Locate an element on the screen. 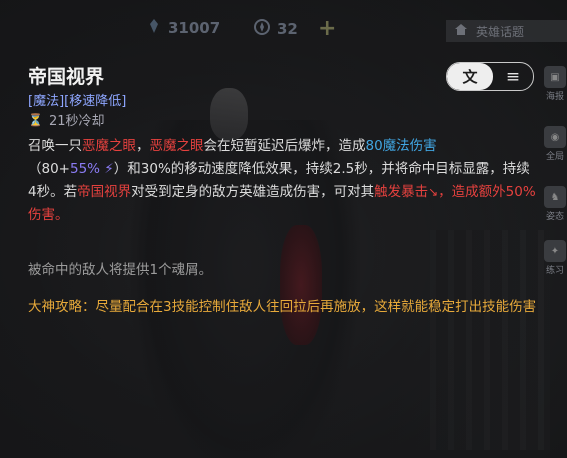 This screenshot has height=458, width=567. pose-icon: ♞ is located at coordinates (555, 197).